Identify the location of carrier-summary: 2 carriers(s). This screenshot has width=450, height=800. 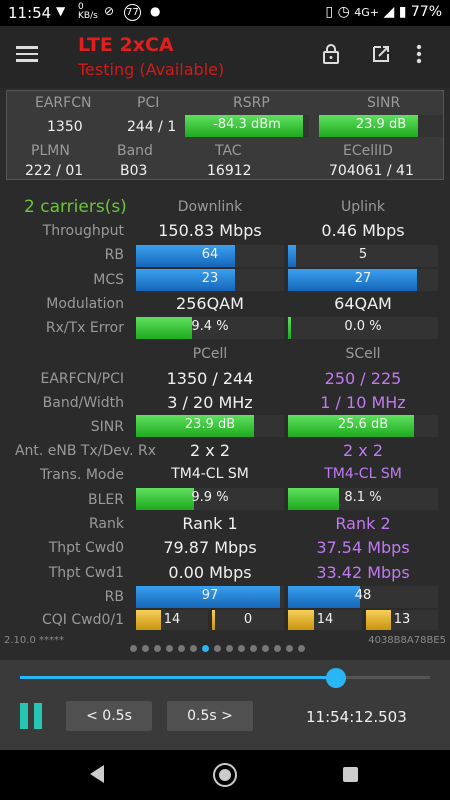
(75, 207).